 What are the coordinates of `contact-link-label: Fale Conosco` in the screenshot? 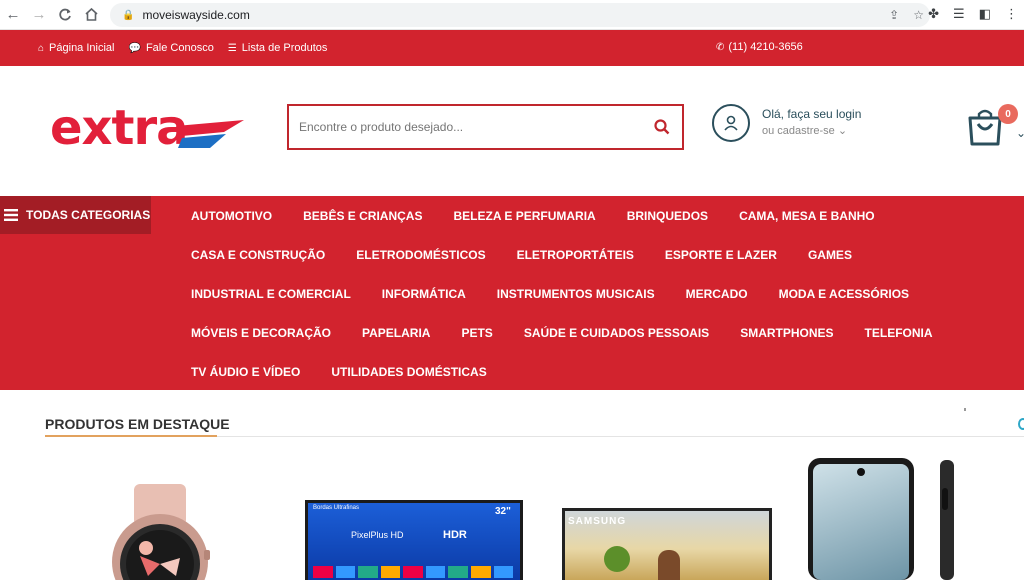 It's located at (179, 48).